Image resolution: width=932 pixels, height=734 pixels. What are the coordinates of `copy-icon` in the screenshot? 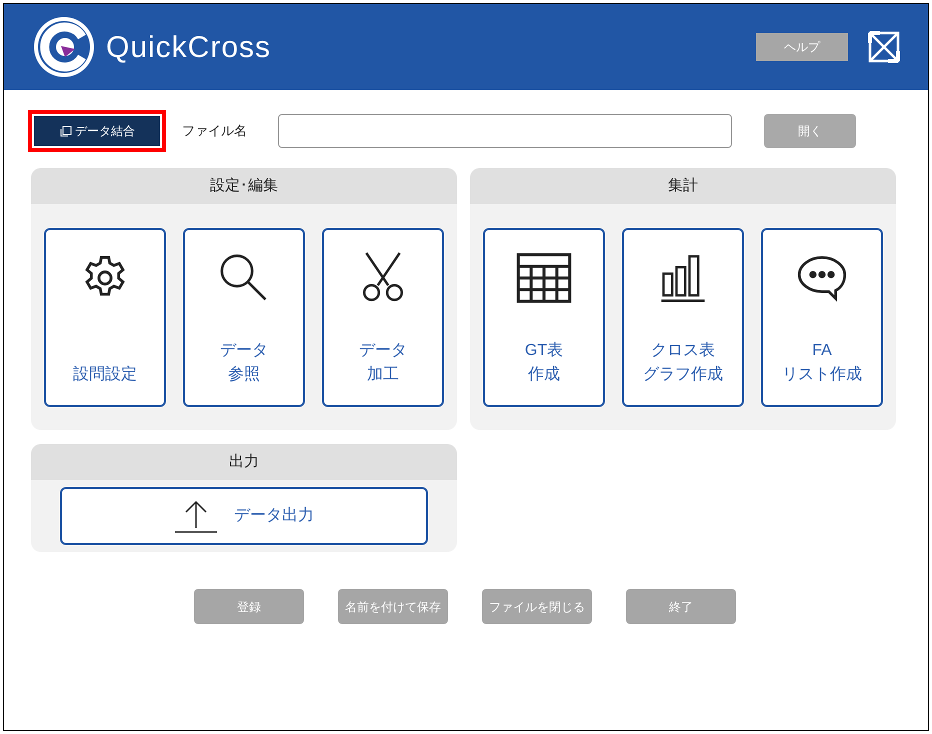 It's located at (65, 131).